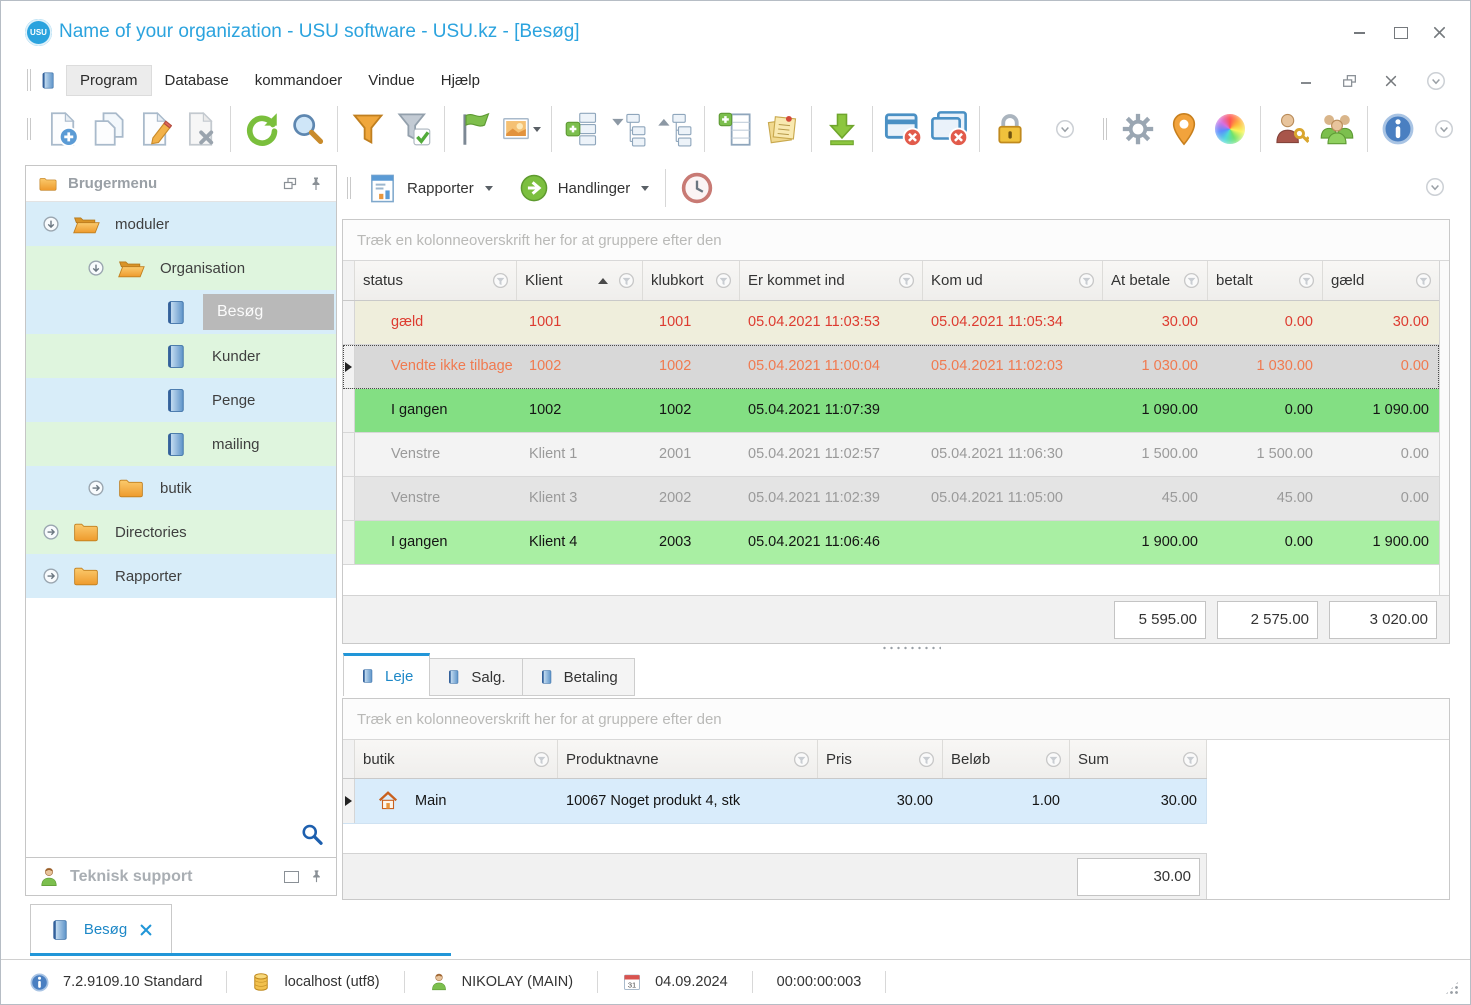 Image resolution: width=1471 pixels, height=1005 pixels. Describe the element at coordinates (903, 129) in the screenshot. I see `close-window-button` at that location.